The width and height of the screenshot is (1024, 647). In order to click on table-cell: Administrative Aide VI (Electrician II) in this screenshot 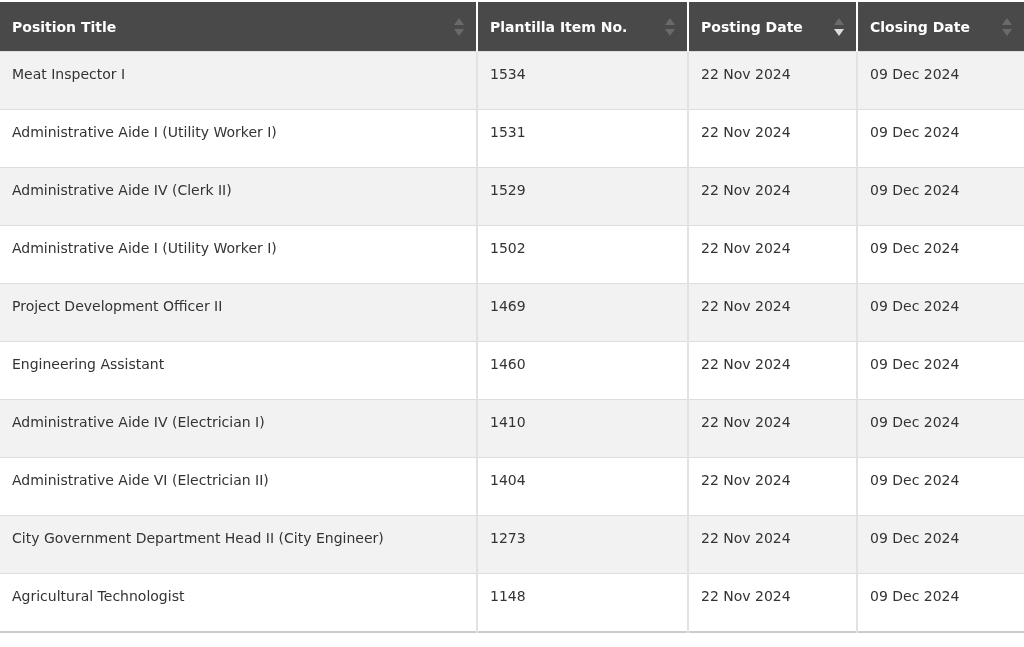, I will do `click(238, 486)`.